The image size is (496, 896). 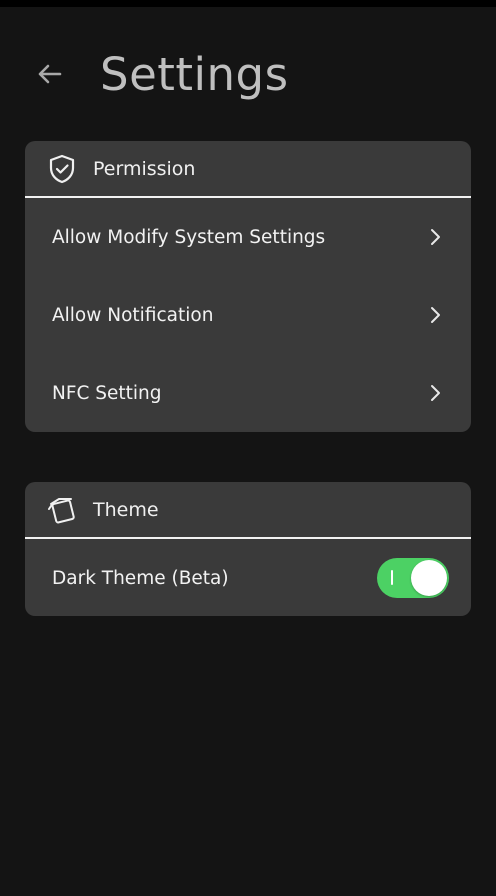 What do you see at coordinates (140, 578) in the screenshot?
I see `dark-theme-label: Dark Theme (Beta)` at bounding box center [140, 578].